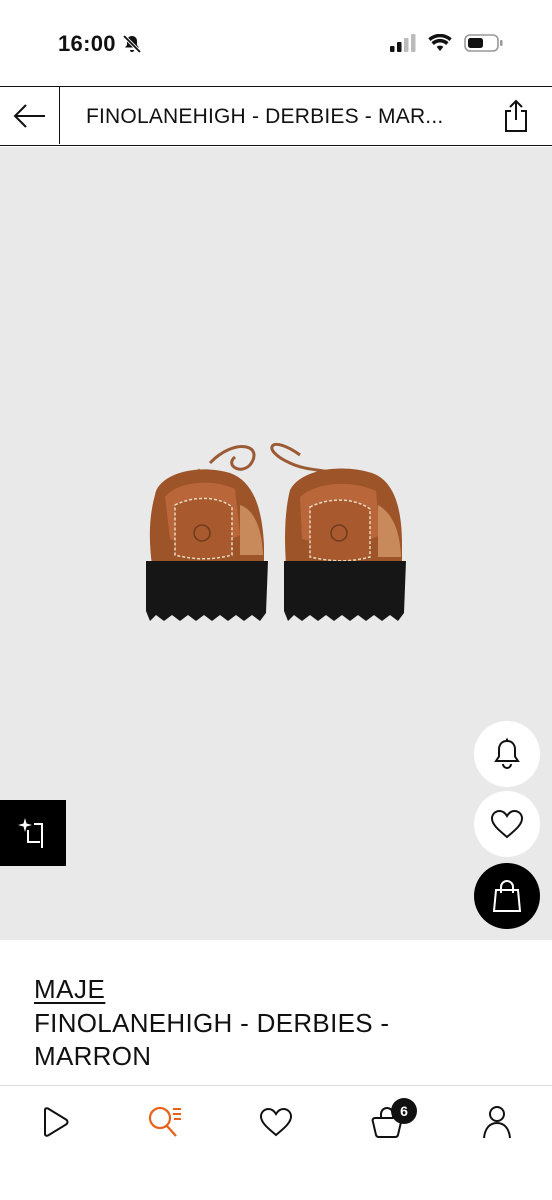 Image resolution: width=552 pixels, height=1200 pixels. I want to click on wifi-icon, so click(440, 42).